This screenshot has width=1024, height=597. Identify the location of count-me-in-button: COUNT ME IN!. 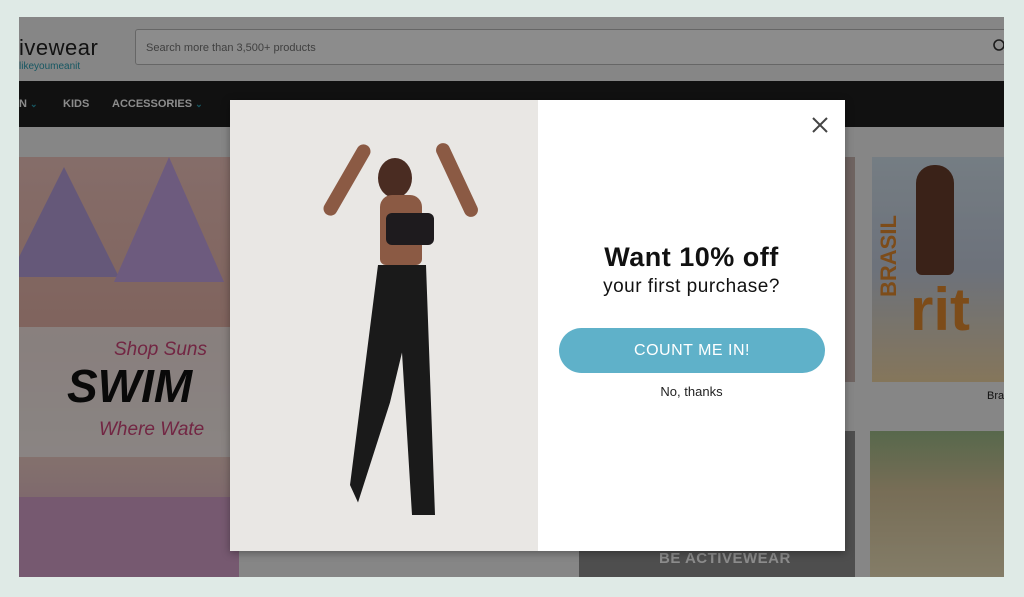
(692, 350).